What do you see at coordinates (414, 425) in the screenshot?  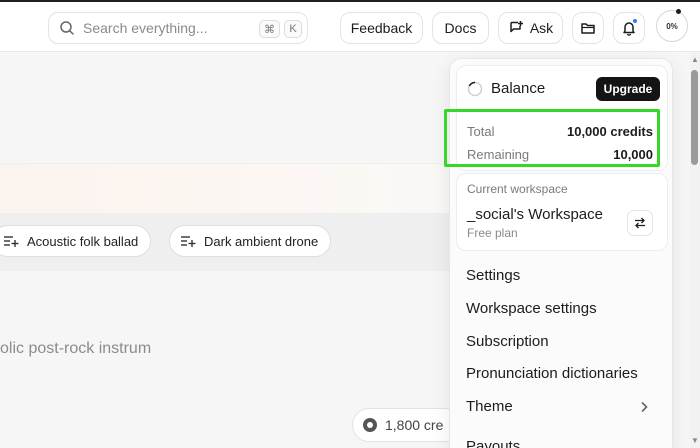 I see `credits-pill-label: 1,800 cre` at bounding box center [414, 425].